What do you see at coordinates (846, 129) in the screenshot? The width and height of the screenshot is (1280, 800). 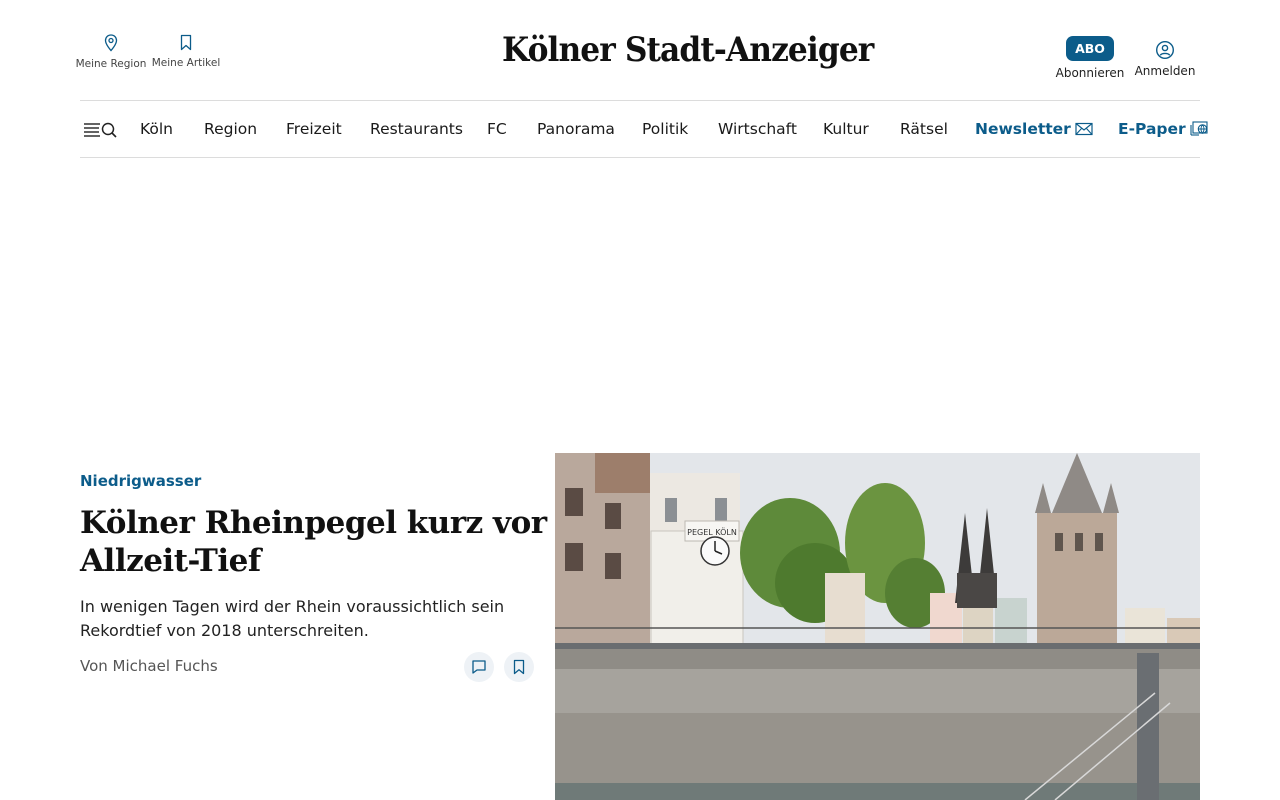 I see `nav-item-kultur: Kultur` at bounding box center [846, 129].